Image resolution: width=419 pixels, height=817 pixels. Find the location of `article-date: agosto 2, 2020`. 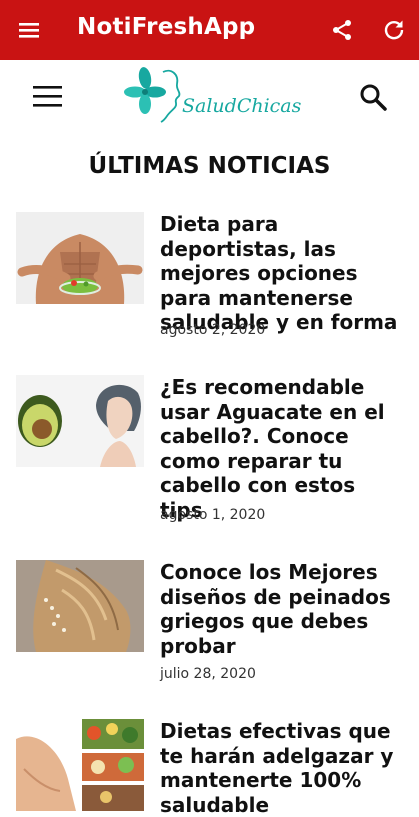

article-date: agosto 2, 2020 is located at coordinates (213, 330).